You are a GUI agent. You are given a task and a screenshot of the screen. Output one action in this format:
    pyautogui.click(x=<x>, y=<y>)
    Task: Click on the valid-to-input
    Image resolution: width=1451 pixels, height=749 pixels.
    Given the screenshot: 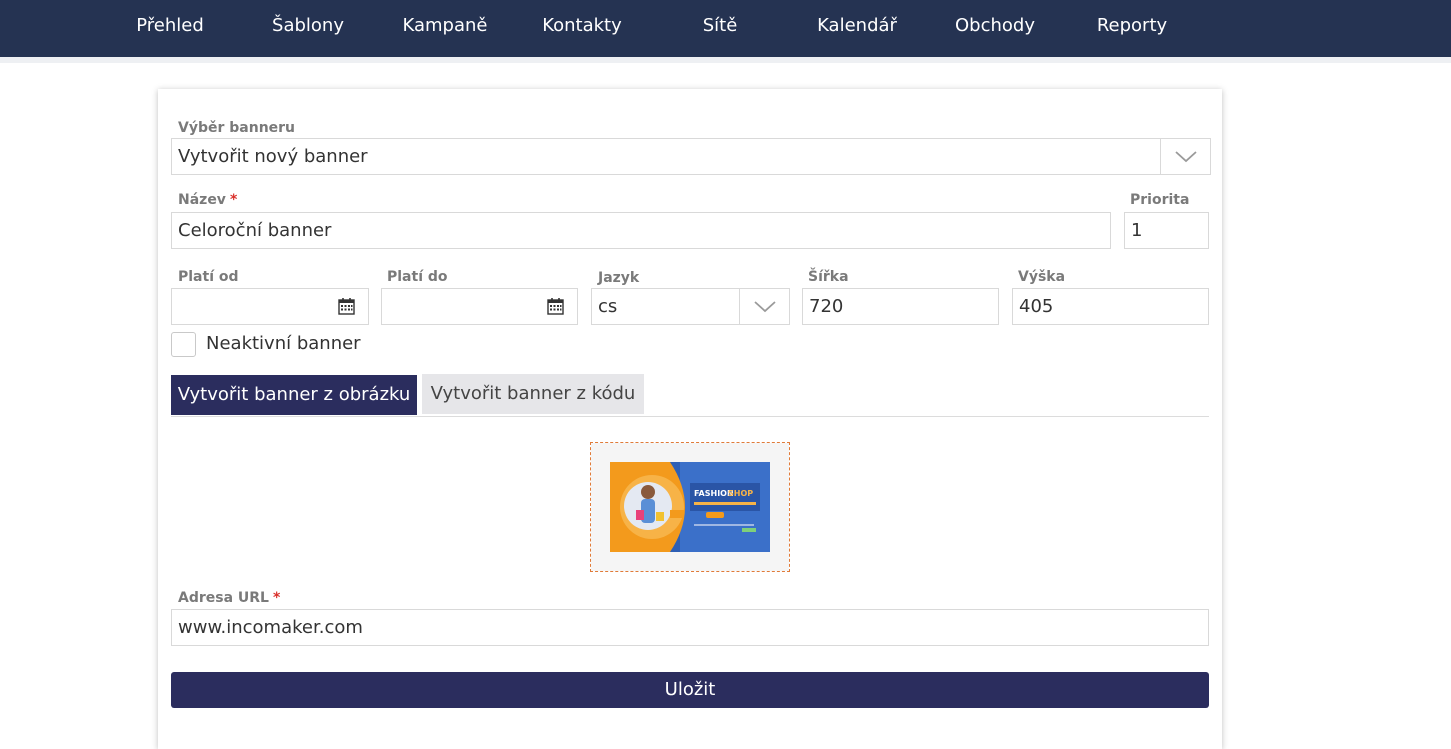 What is the action you would take?
    pyautogui.click(x=479, y=306)
    